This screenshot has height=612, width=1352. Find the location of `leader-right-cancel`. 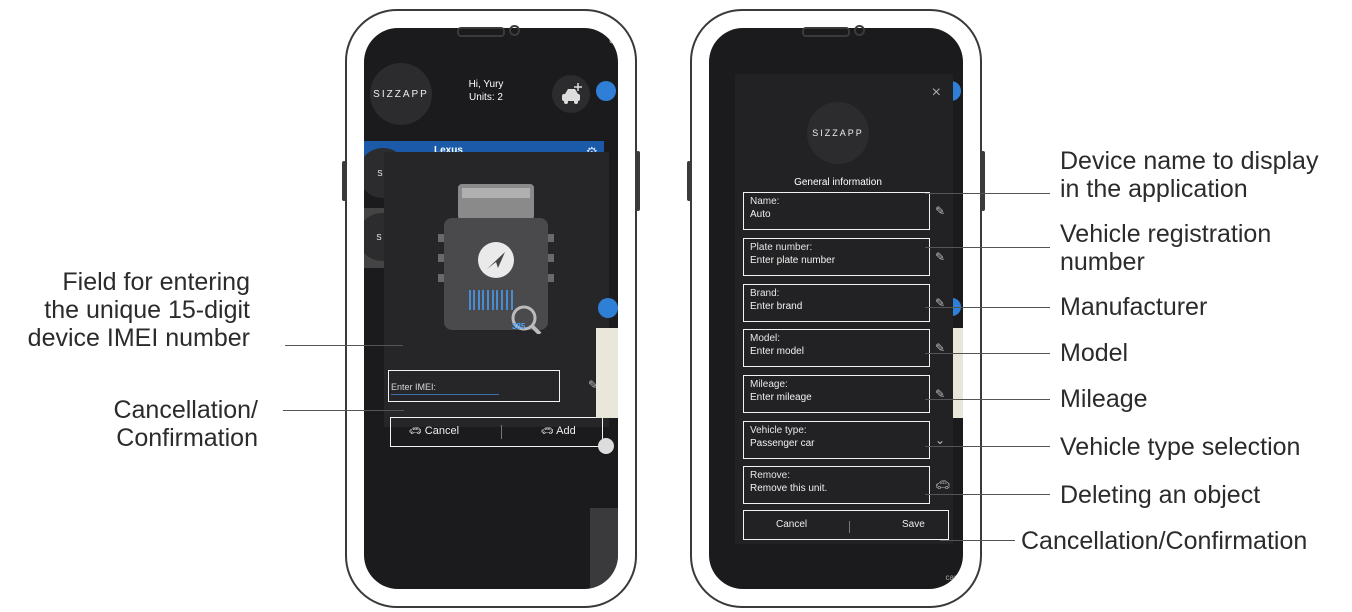

leader-right-cancel is located at coordinates (977, 540).